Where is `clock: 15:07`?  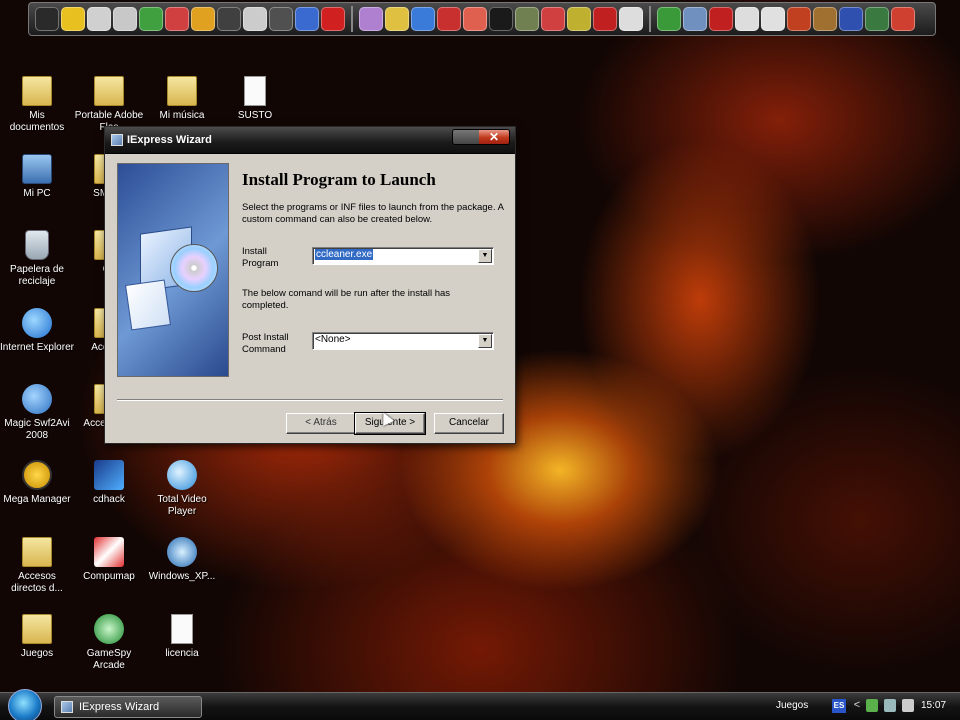
clock: 15:07 is located at coordinates (933, 705).